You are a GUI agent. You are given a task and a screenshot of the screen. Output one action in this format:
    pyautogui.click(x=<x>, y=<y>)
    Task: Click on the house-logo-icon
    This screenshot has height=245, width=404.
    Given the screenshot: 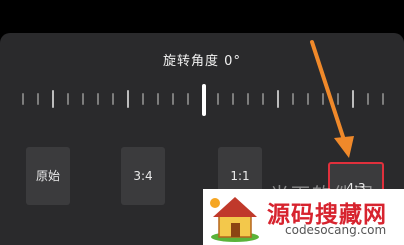 What is the action you would take?
    pyautogui.click(x=234, y=219)
    